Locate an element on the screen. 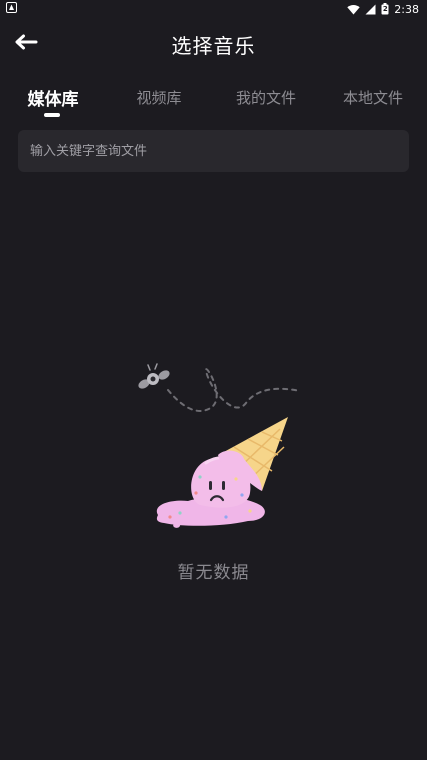 The image size is (427, 760). header: 选择音乐 is located at coordinates (213, 44).